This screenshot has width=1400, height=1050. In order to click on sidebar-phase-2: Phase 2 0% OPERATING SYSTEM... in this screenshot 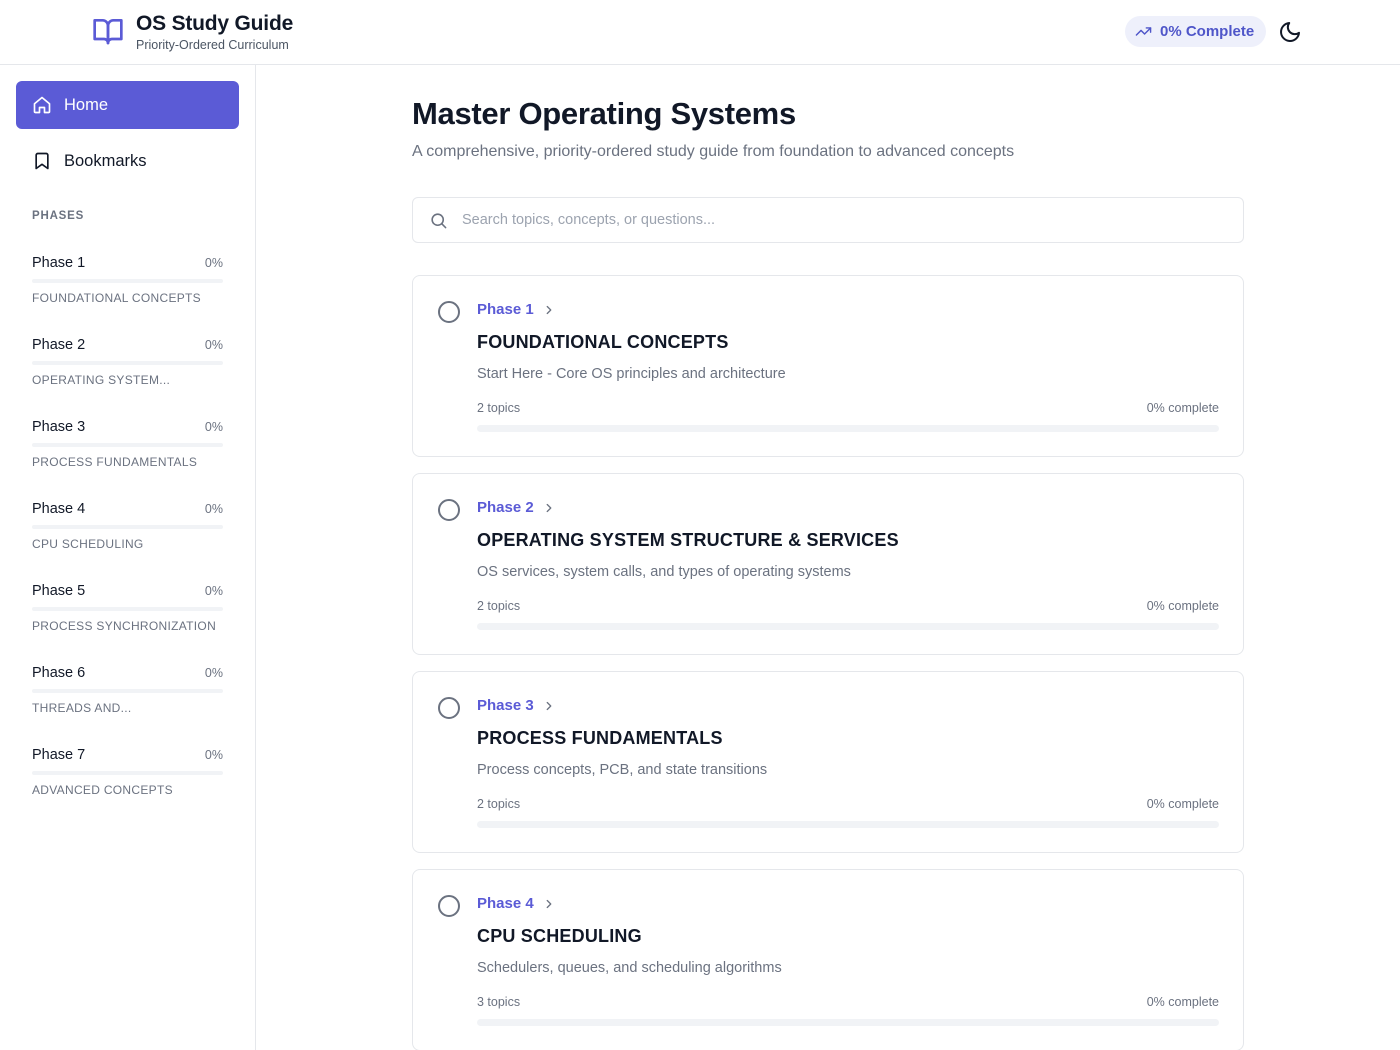, I will do `click(127, 367)`.